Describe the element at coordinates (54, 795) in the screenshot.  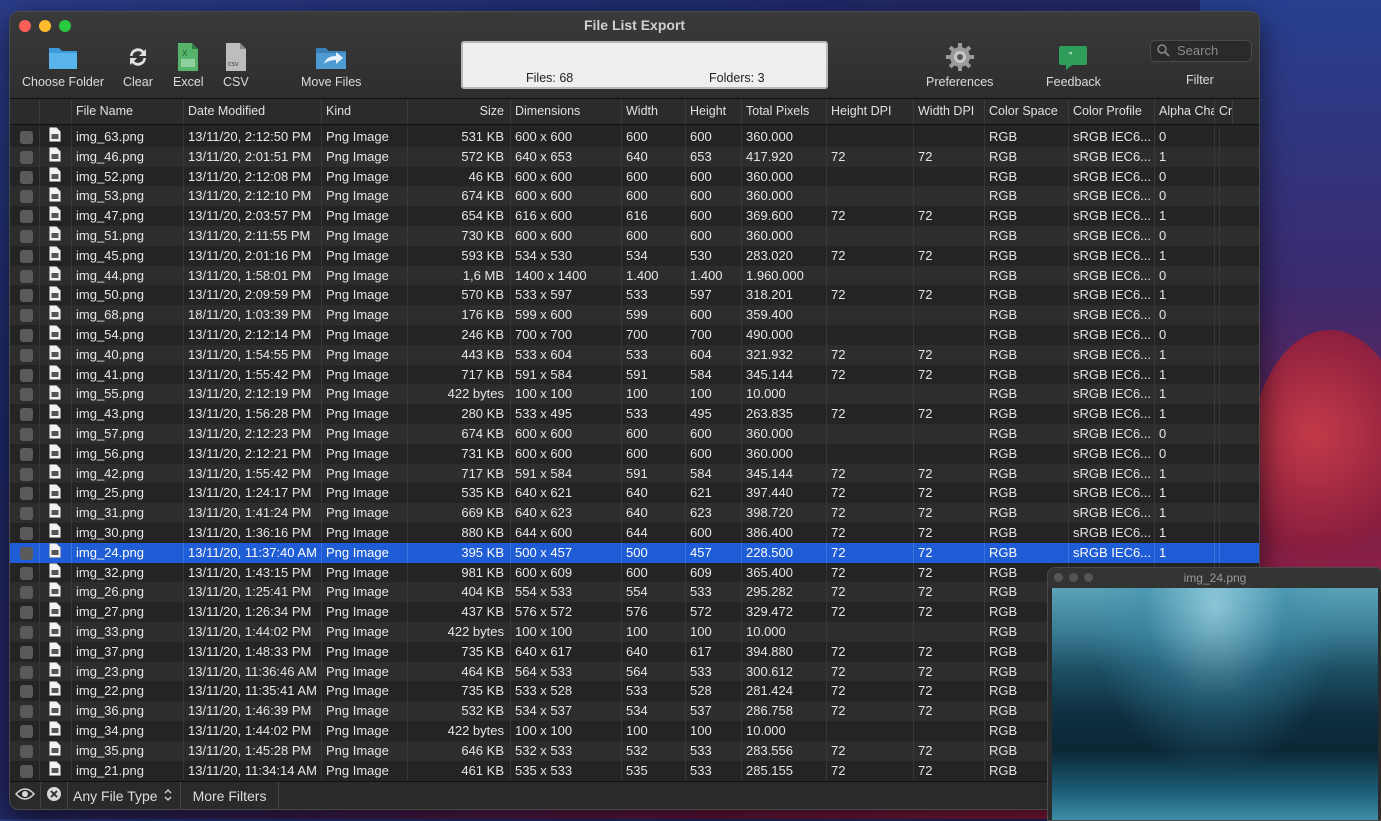
I see `clear-filter-button` at that location.